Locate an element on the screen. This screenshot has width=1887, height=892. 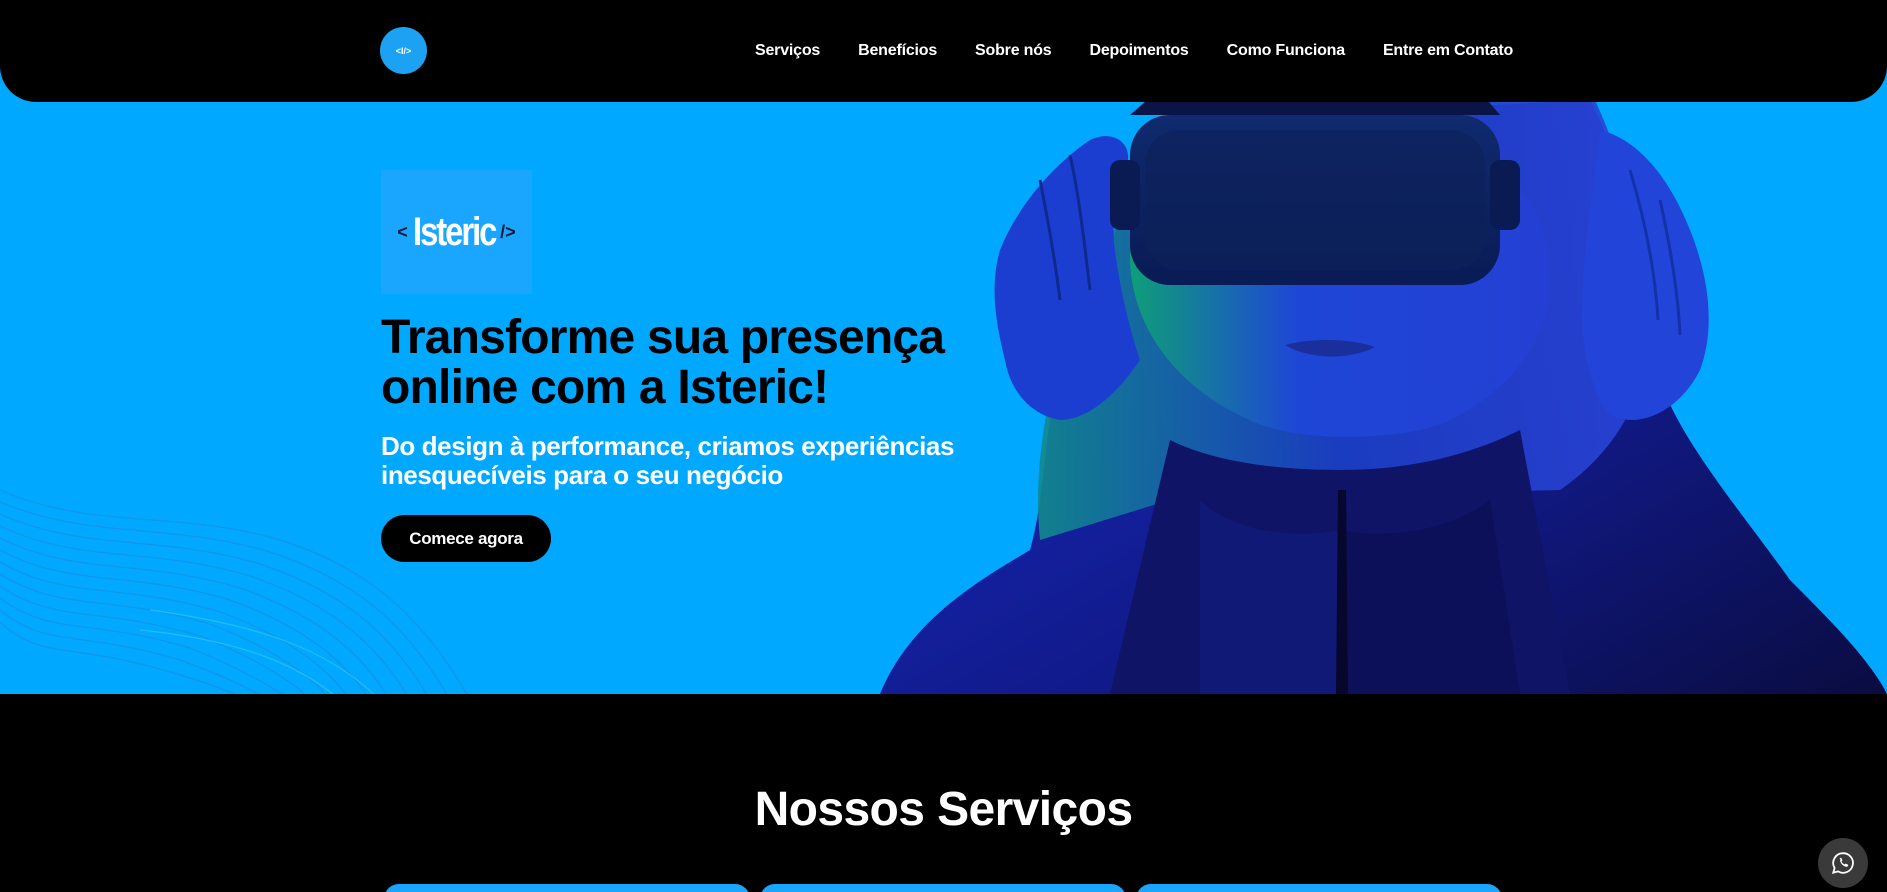
nav-link-como-funciona: Como Funciona is located at coordinates (1286, 51).